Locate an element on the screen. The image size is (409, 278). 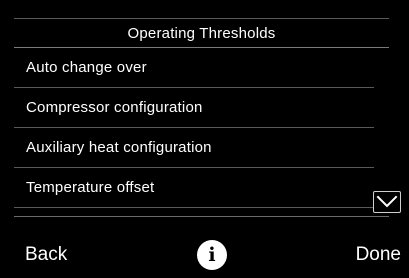
menu-item-label: Compressor configuration is located at coordinates (114, 107).